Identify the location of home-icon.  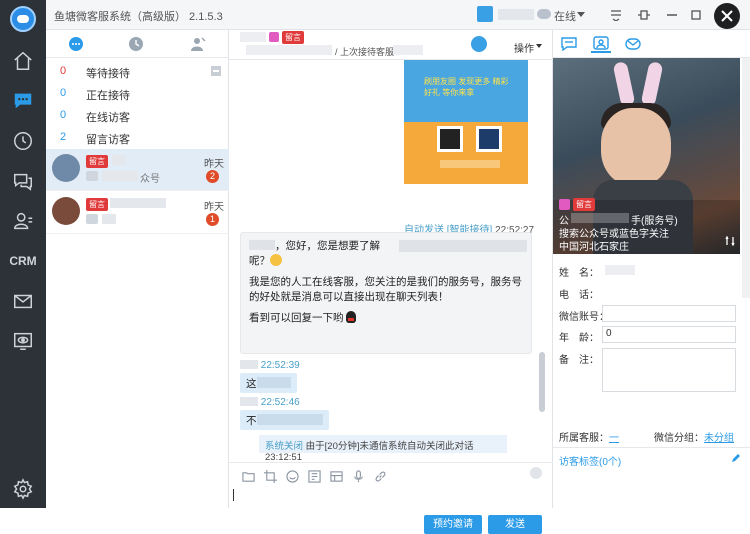
(23, 61).